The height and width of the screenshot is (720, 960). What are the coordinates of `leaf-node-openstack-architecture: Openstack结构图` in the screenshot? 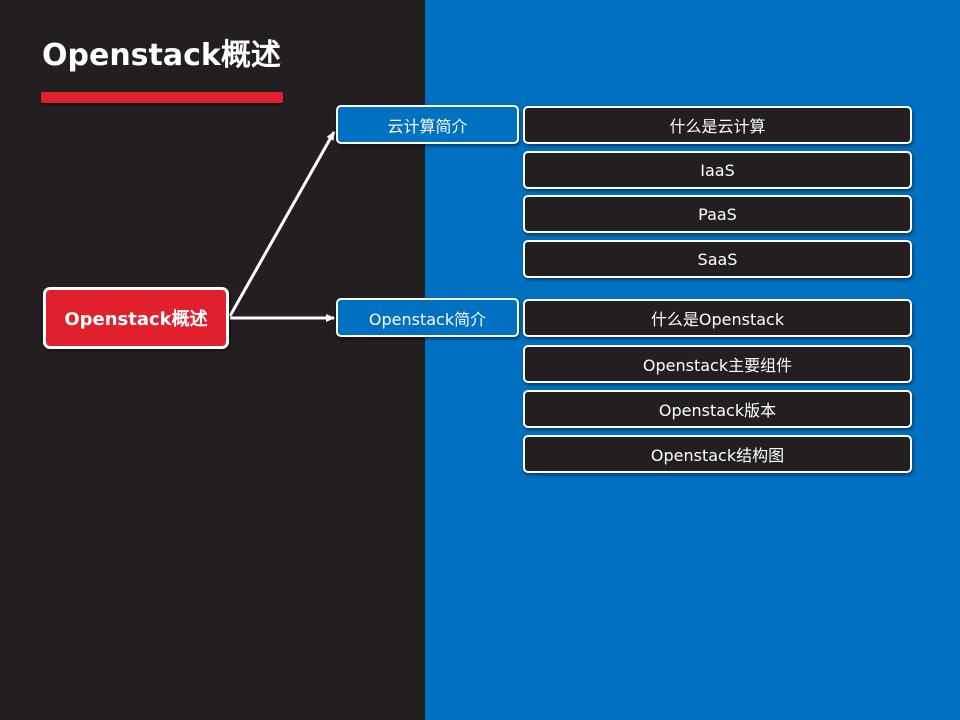 It's located at (717, 454).